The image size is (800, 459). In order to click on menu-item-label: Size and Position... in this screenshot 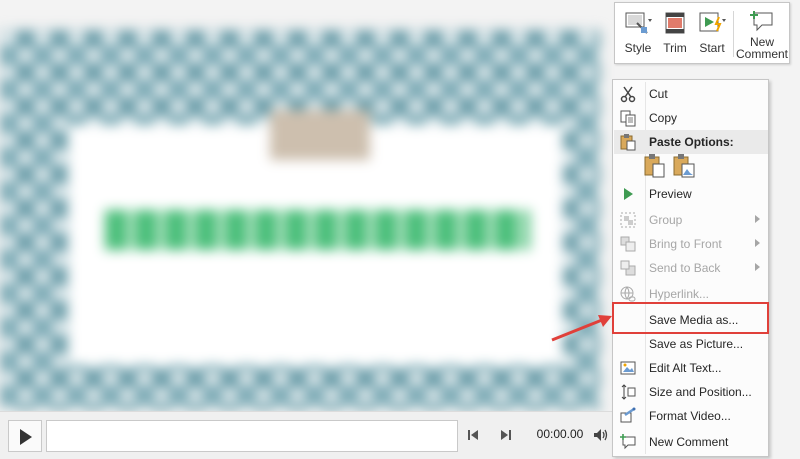, I will do `click(700, 392)`.